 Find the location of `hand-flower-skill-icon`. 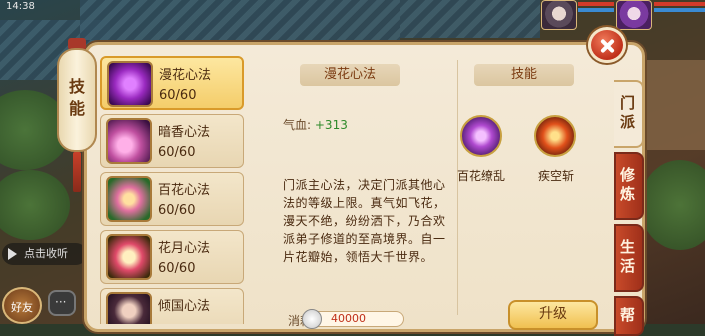

hand-flower-skill-icon is located at coordinates (129, 199).